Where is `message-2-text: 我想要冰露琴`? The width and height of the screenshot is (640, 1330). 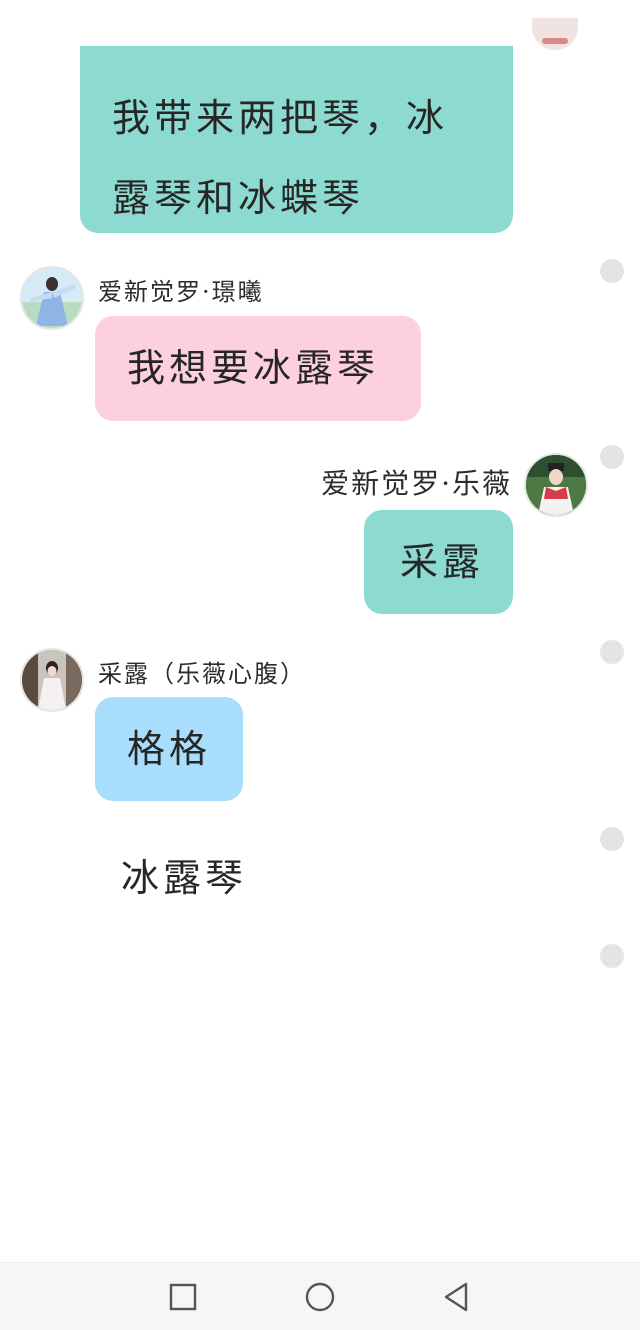
message-2-text: 我想要冰露琴 is located at coordinates (253, 368).